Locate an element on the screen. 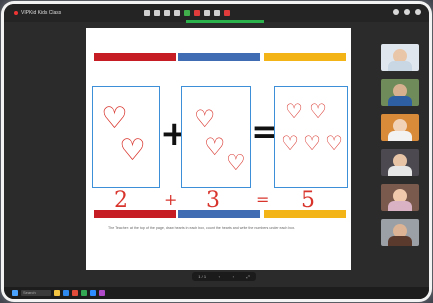 This screenshot has height=303, width=433. folder-icon is located at coordinates (57, 293).